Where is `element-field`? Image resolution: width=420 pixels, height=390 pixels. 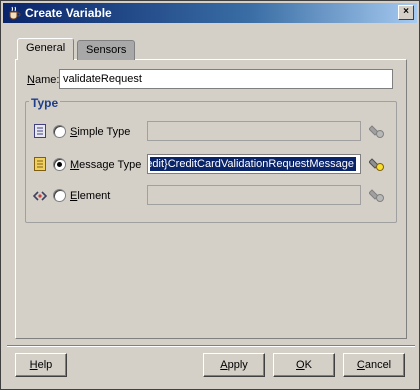
element-field is located at coordinates (254, 195).